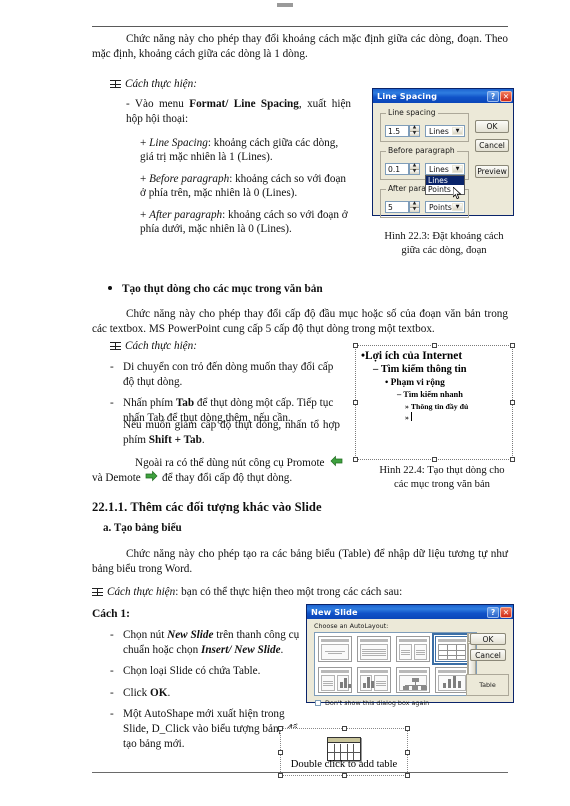  Describe the element at coordinates (110, 288) in the screenshot. I see `bullet-dot-icon` at that location.